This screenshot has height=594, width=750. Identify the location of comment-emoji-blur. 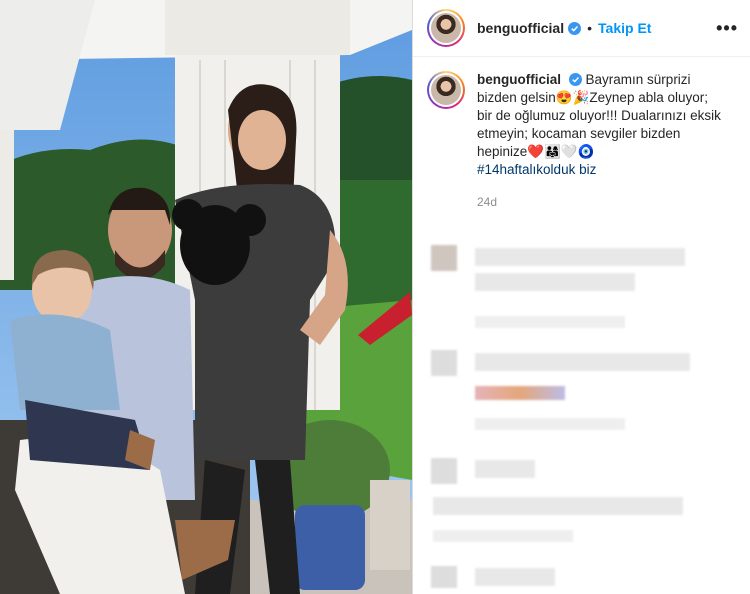
(520, 393).